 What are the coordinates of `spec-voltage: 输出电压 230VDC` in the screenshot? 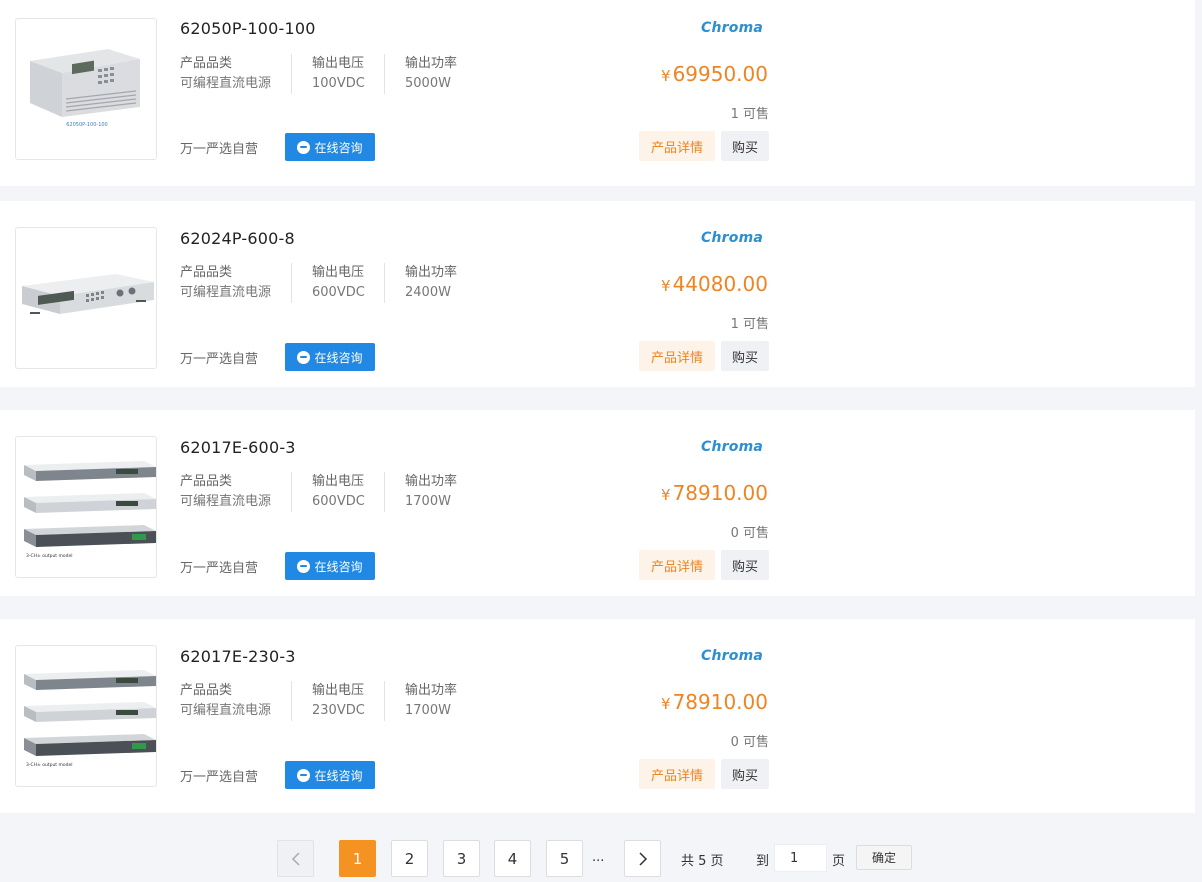 It's located at (348, 701).